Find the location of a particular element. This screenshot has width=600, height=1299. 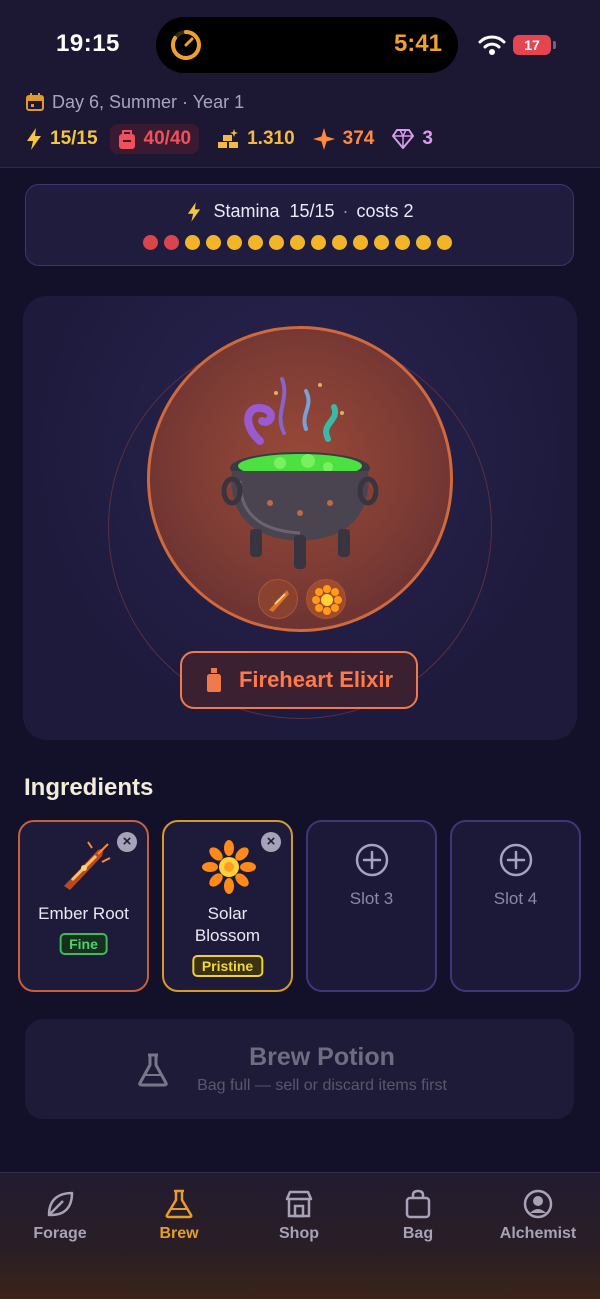

timer-ring-icon is located at coordinates (186, 45).